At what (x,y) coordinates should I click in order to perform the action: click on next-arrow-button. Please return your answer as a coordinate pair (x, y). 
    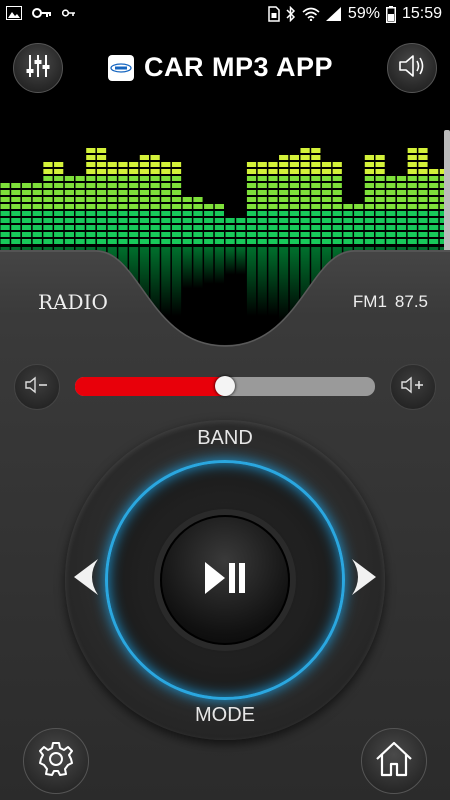
    Looking at the image, I should click on (364, 579).